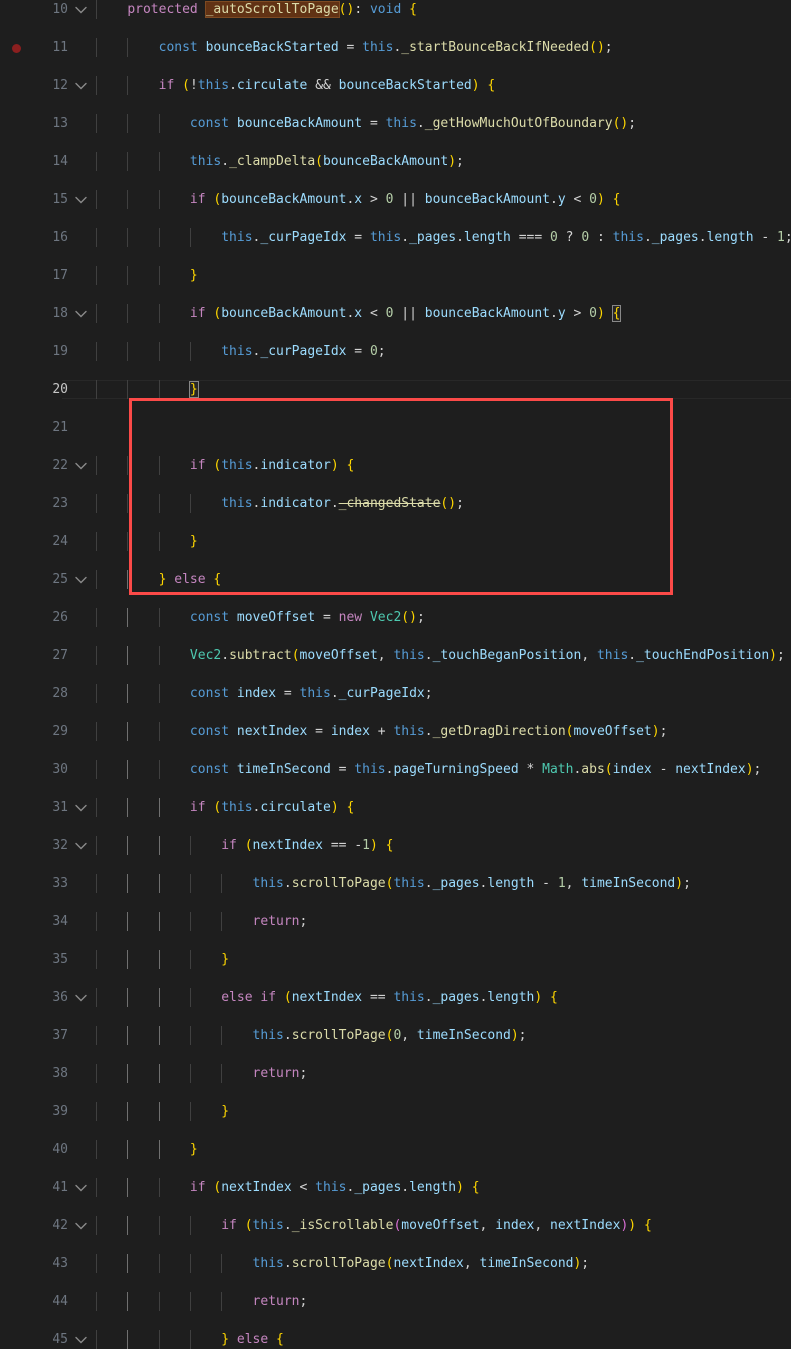 The width and height of the screenshot is (791, 1349). Describe the element at coordinates (395, 959) in the screenshot. I see `editor-line: 35 }` at that location.